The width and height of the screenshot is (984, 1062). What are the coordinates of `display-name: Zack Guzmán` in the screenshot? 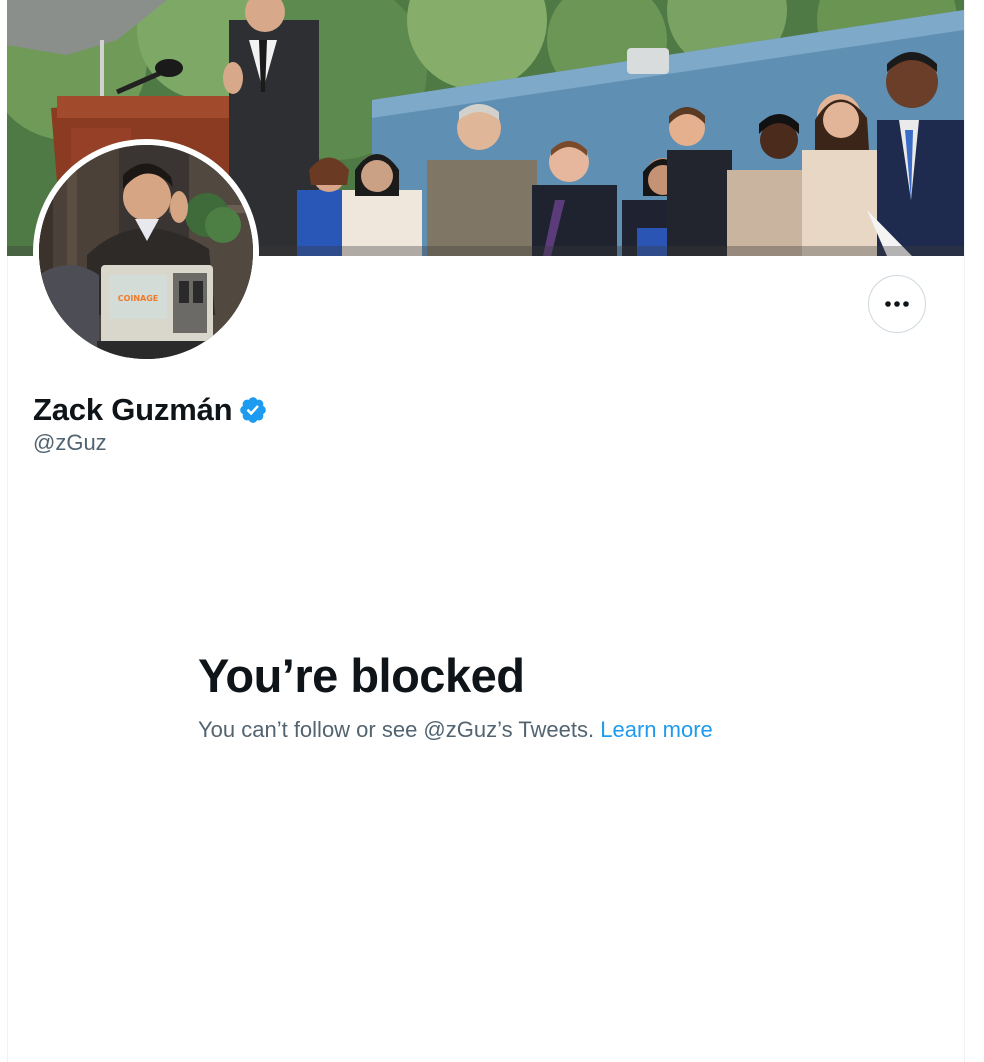 It's located at (133, 409).